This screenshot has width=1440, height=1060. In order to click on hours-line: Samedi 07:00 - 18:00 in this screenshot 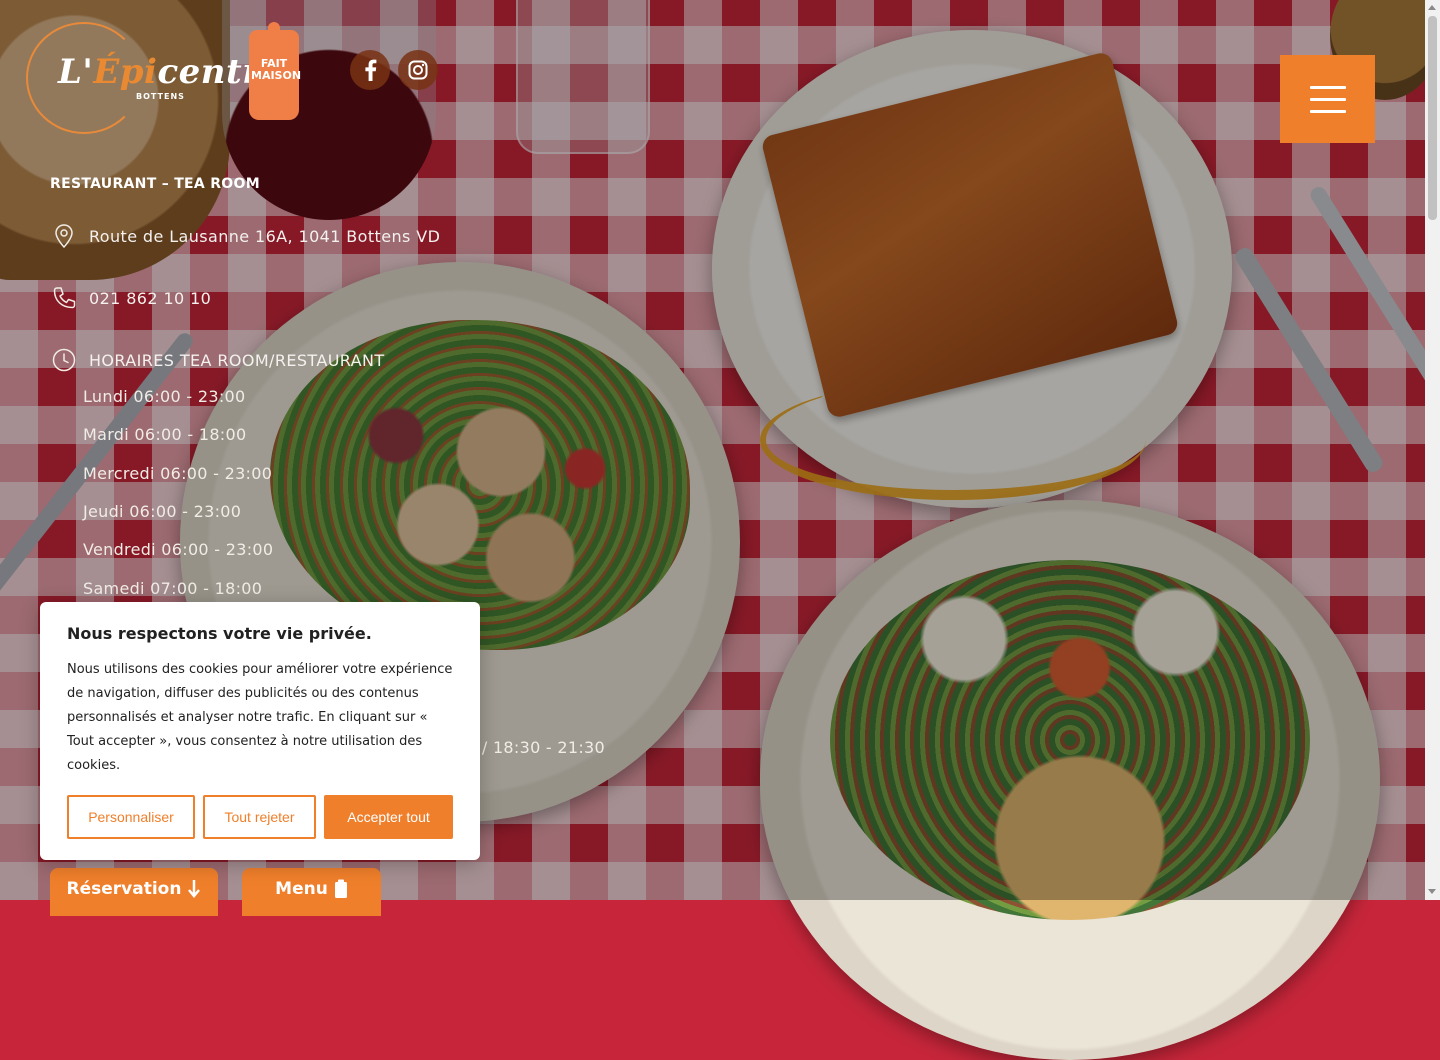, I will do `click(173, 588)`.